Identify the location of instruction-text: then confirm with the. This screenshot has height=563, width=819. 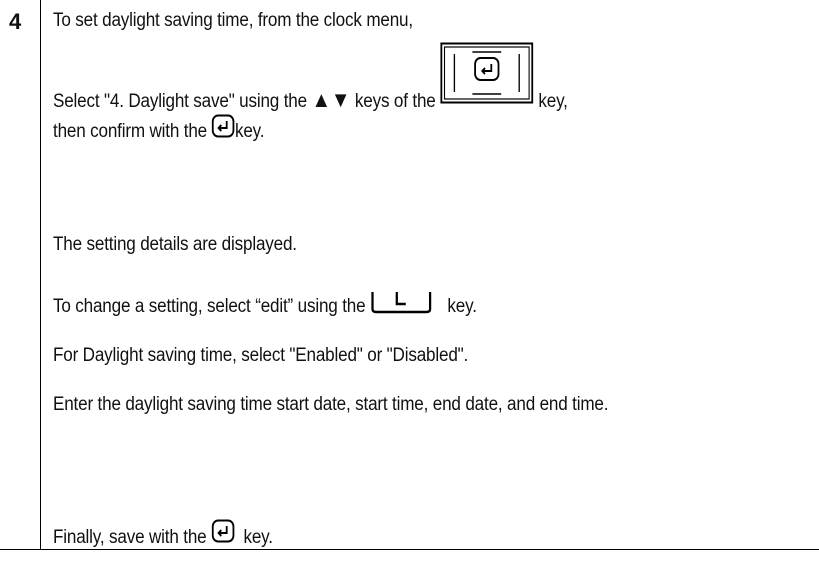
(132, 132).